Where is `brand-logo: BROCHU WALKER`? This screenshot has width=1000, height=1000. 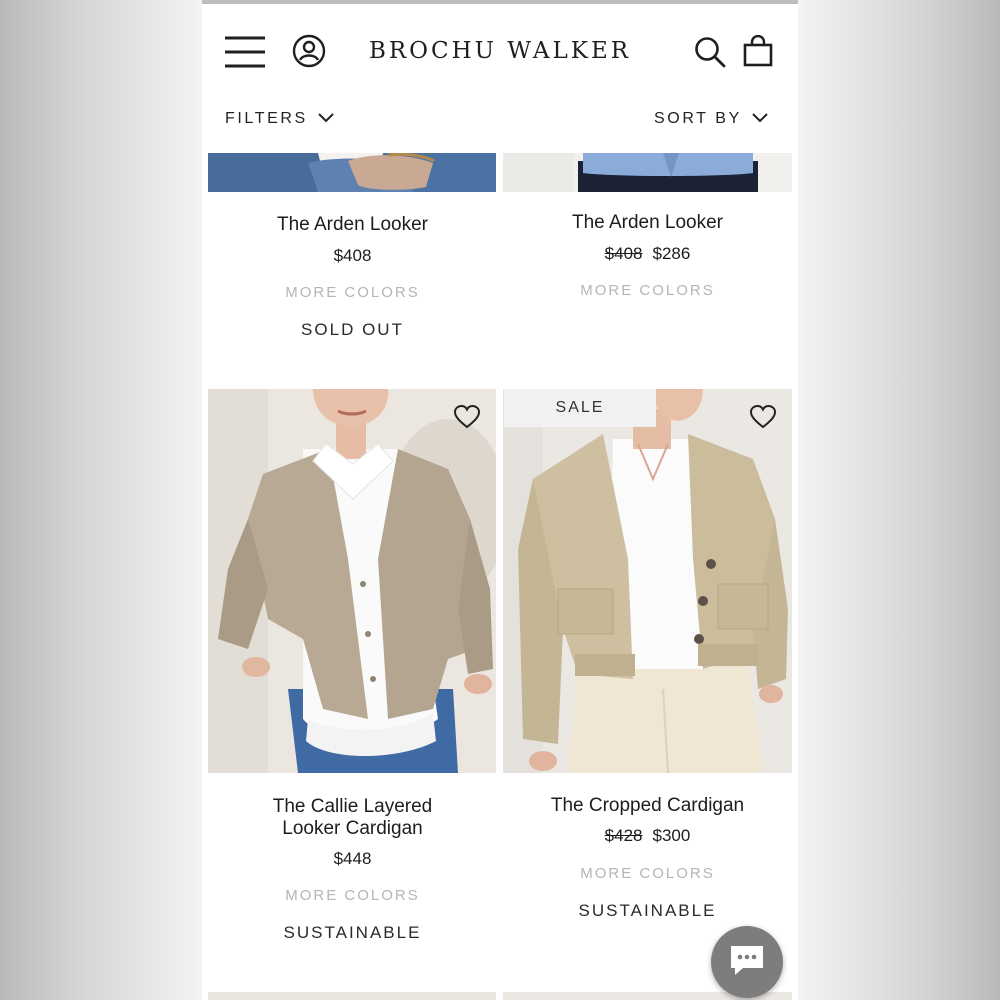 brand-logo: BROCHU WALKER is located at coordinates (500, 51).